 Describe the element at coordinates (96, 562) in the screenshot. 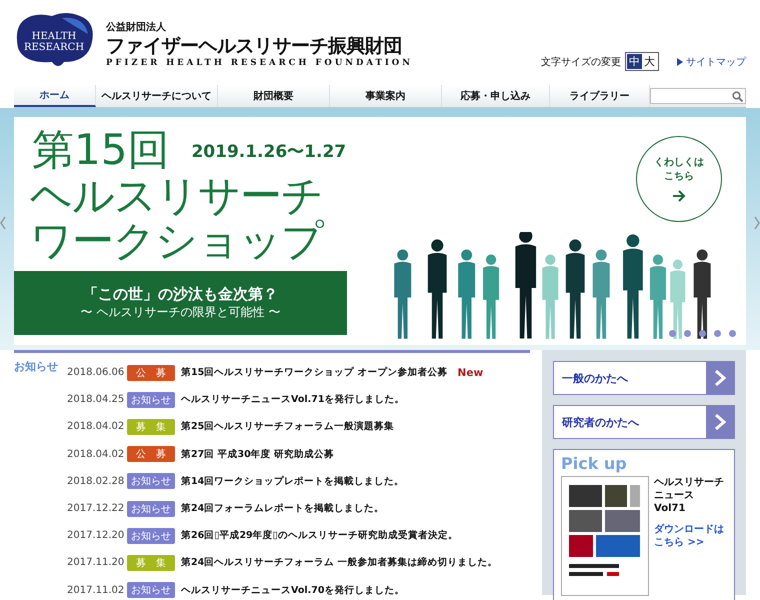

I see `news-date: 2017.11.20` at that location.